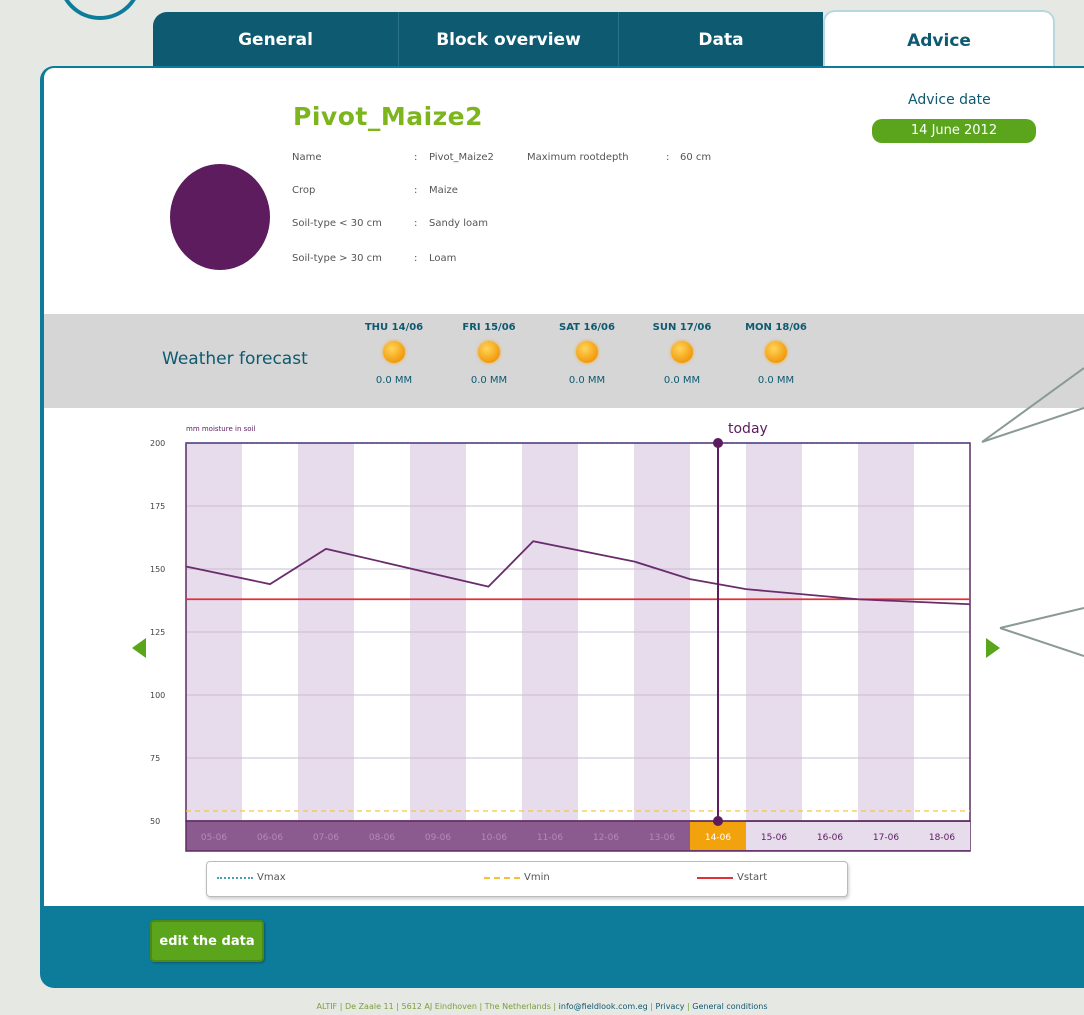 The height and width of the screenshot is (1015, 1084). What do you see at coordinates (670, 1006) in the screenshot?
I see `footer-privacy-link: Privacy` at bounding box center [670, 1006].